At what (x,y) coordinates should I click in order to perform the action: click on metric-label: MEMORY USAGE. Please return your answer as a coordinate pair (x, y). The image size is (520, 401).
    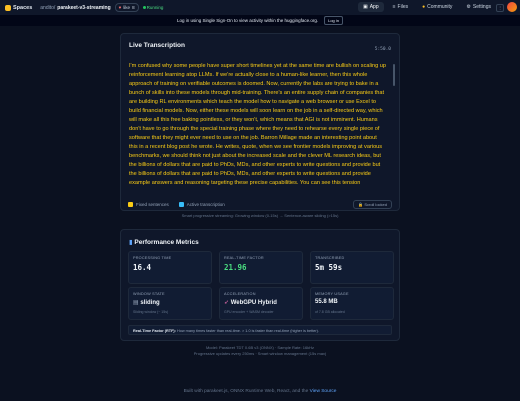
    Looking at the image, I should click on (332, 294).